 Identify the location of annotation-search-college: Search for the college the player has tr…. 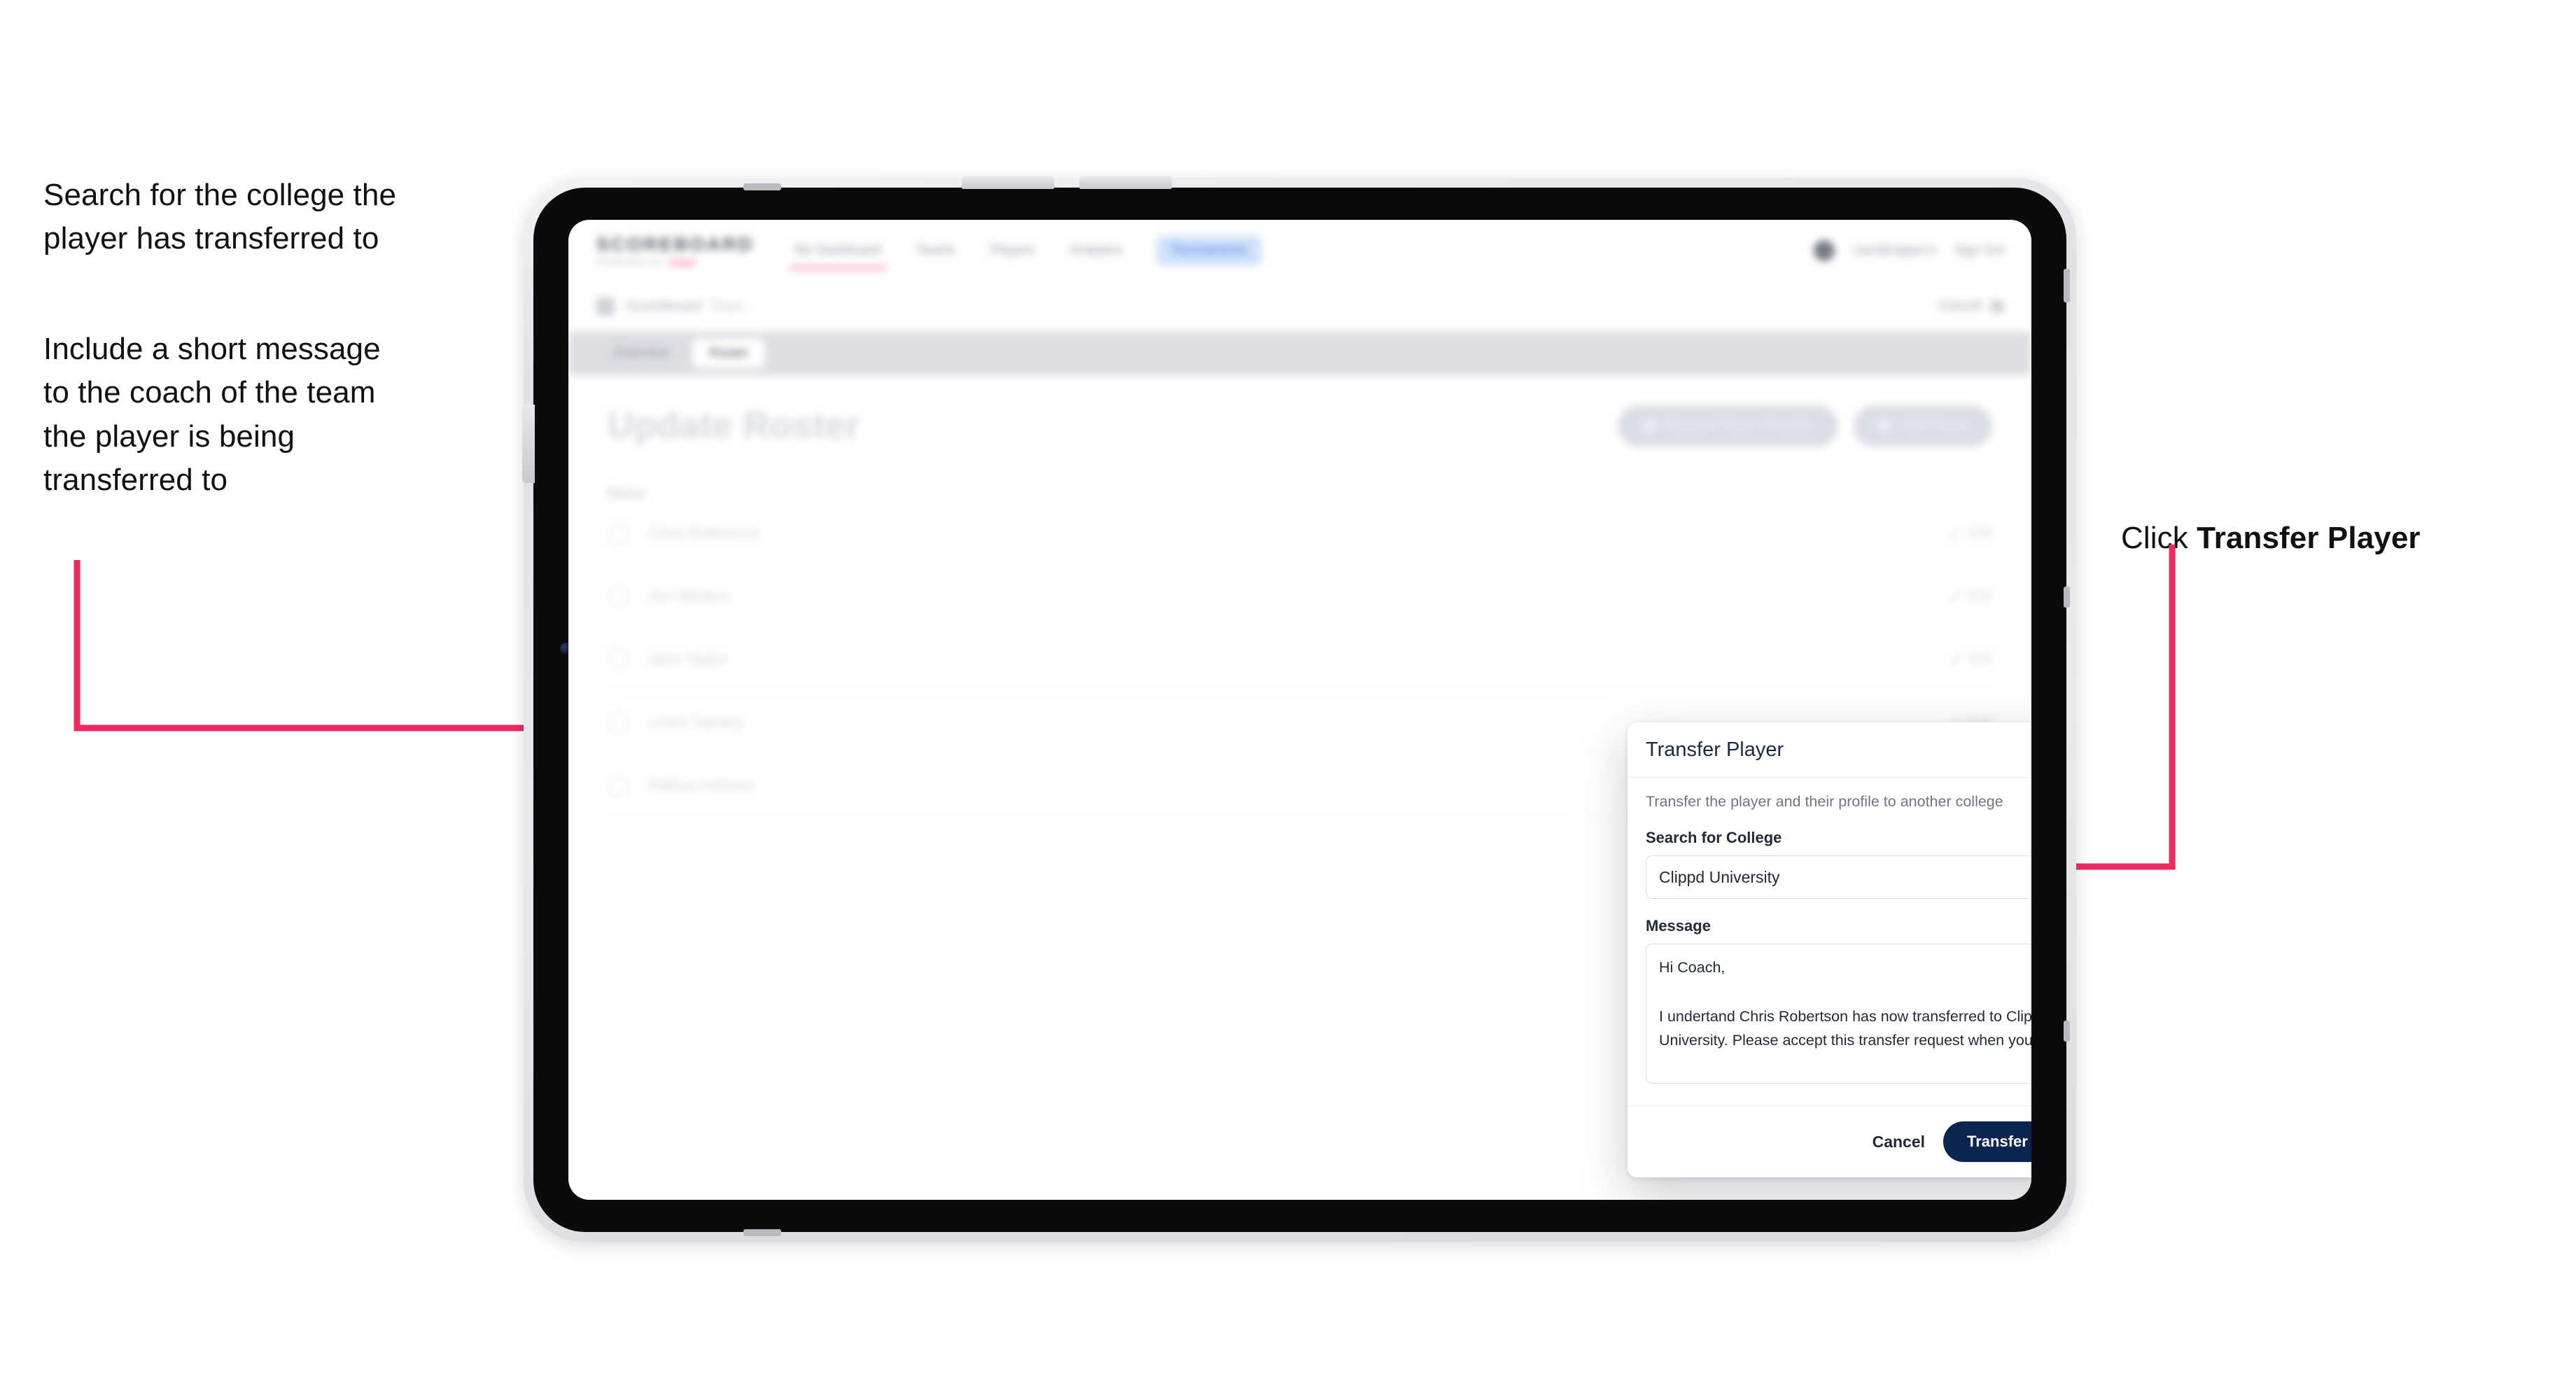
(220, 217).